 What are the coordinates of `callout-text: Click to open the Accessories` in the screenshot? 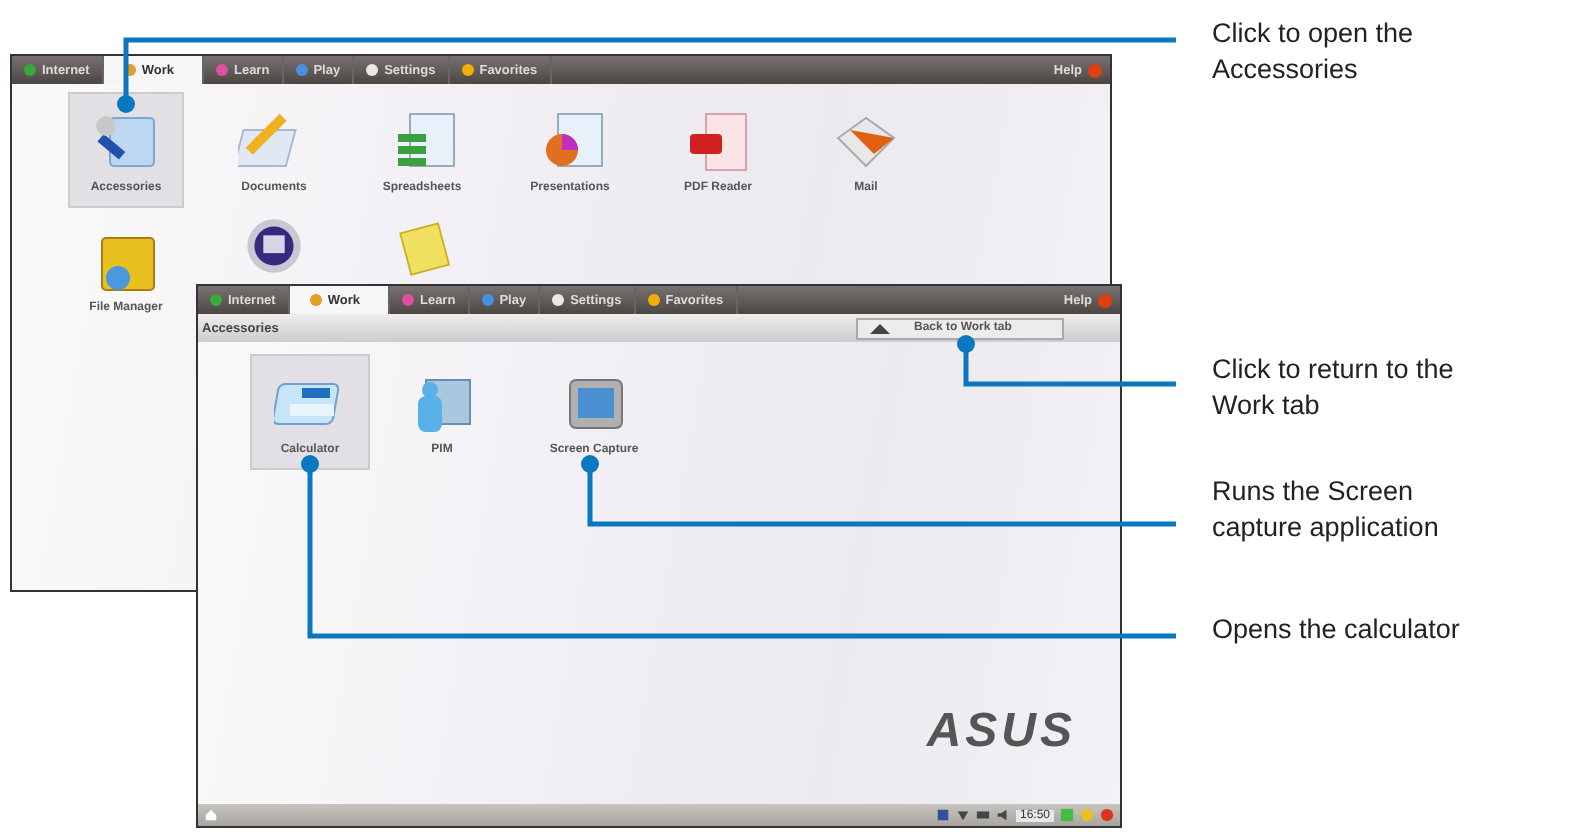 It's located at (1314, 52).